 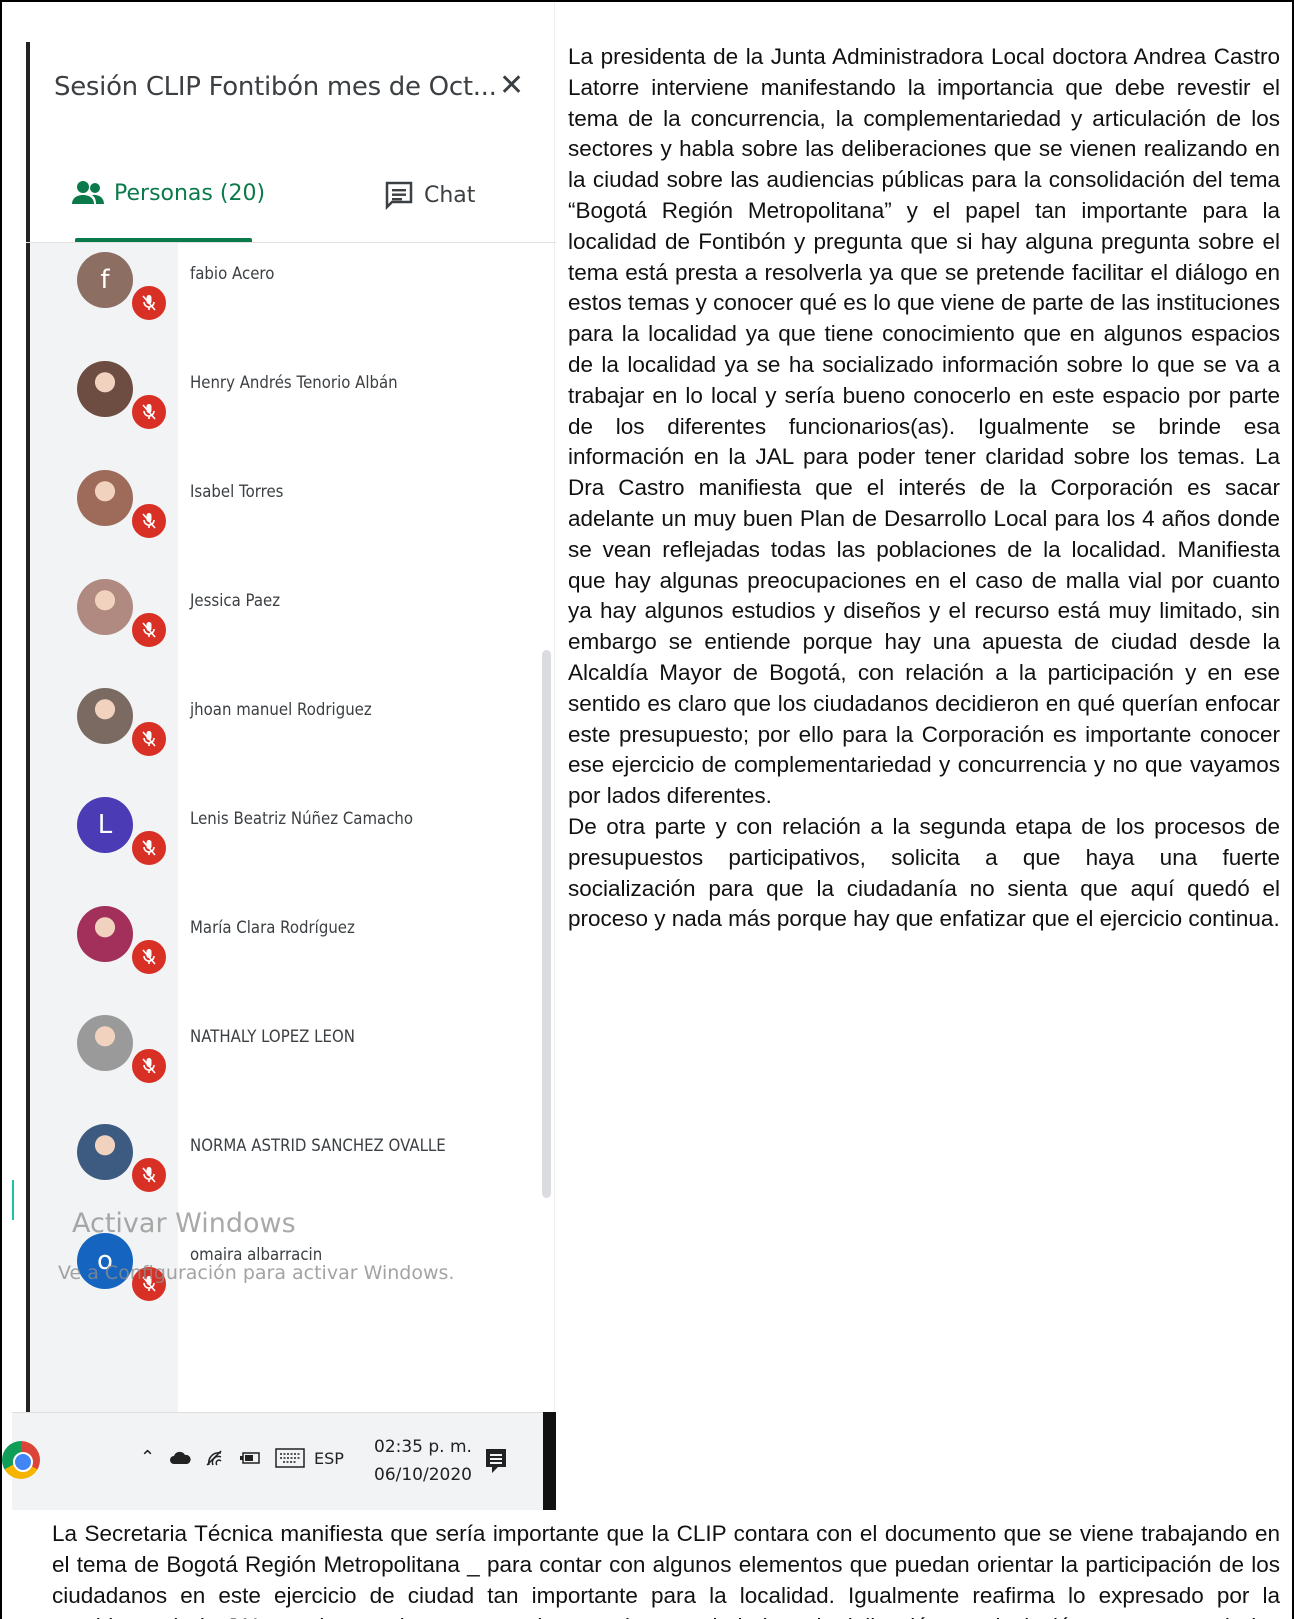 What do you see at coordinates (237, 492) in the screenshot?
I see `participant-name: Isabel Torres` at bounding box center [237, 492].